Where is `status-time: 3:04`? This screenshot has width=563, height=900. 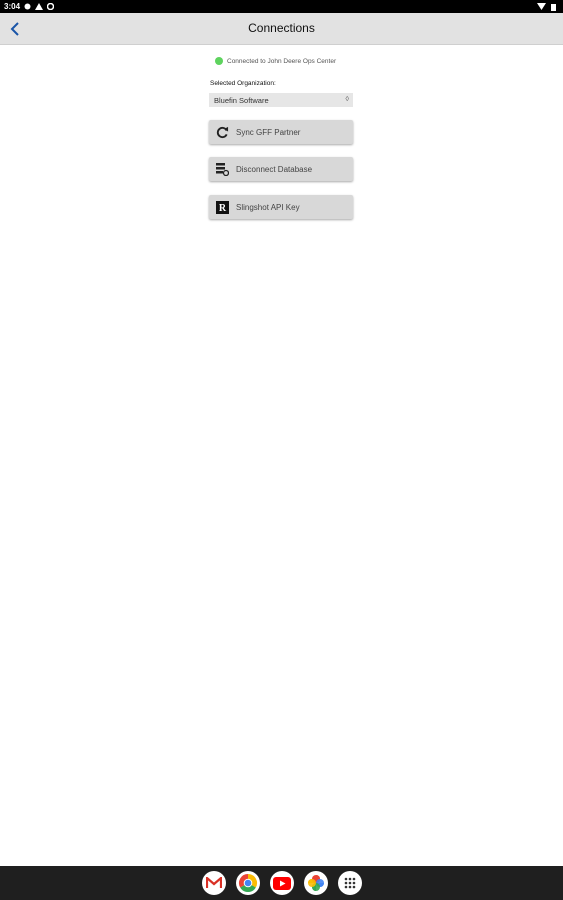
status-time: 3:04 is located at coordinates (12, 6).